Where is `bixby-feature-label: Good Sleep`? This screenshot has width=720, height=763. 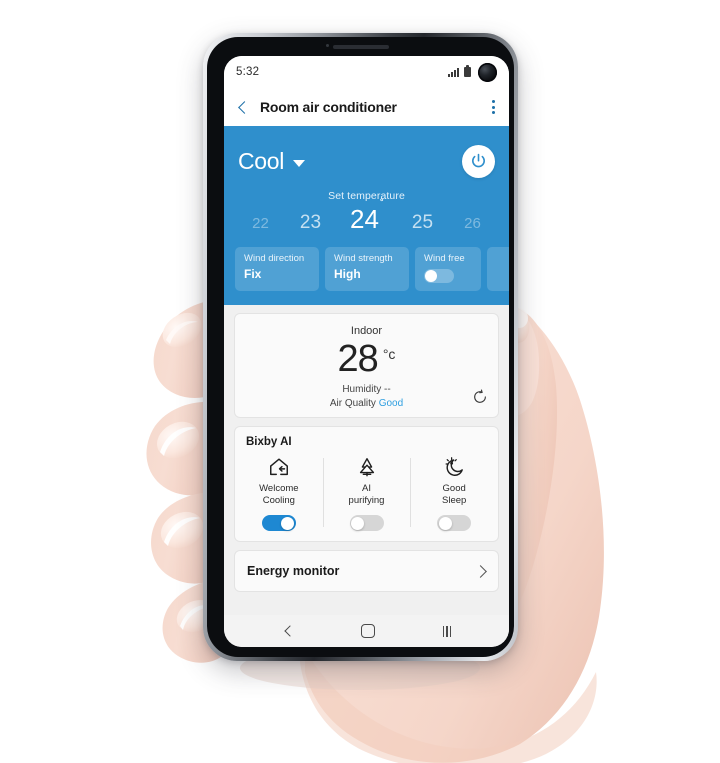
bixby-feature-label: Good Sleep is located at coordinates (454, 495).